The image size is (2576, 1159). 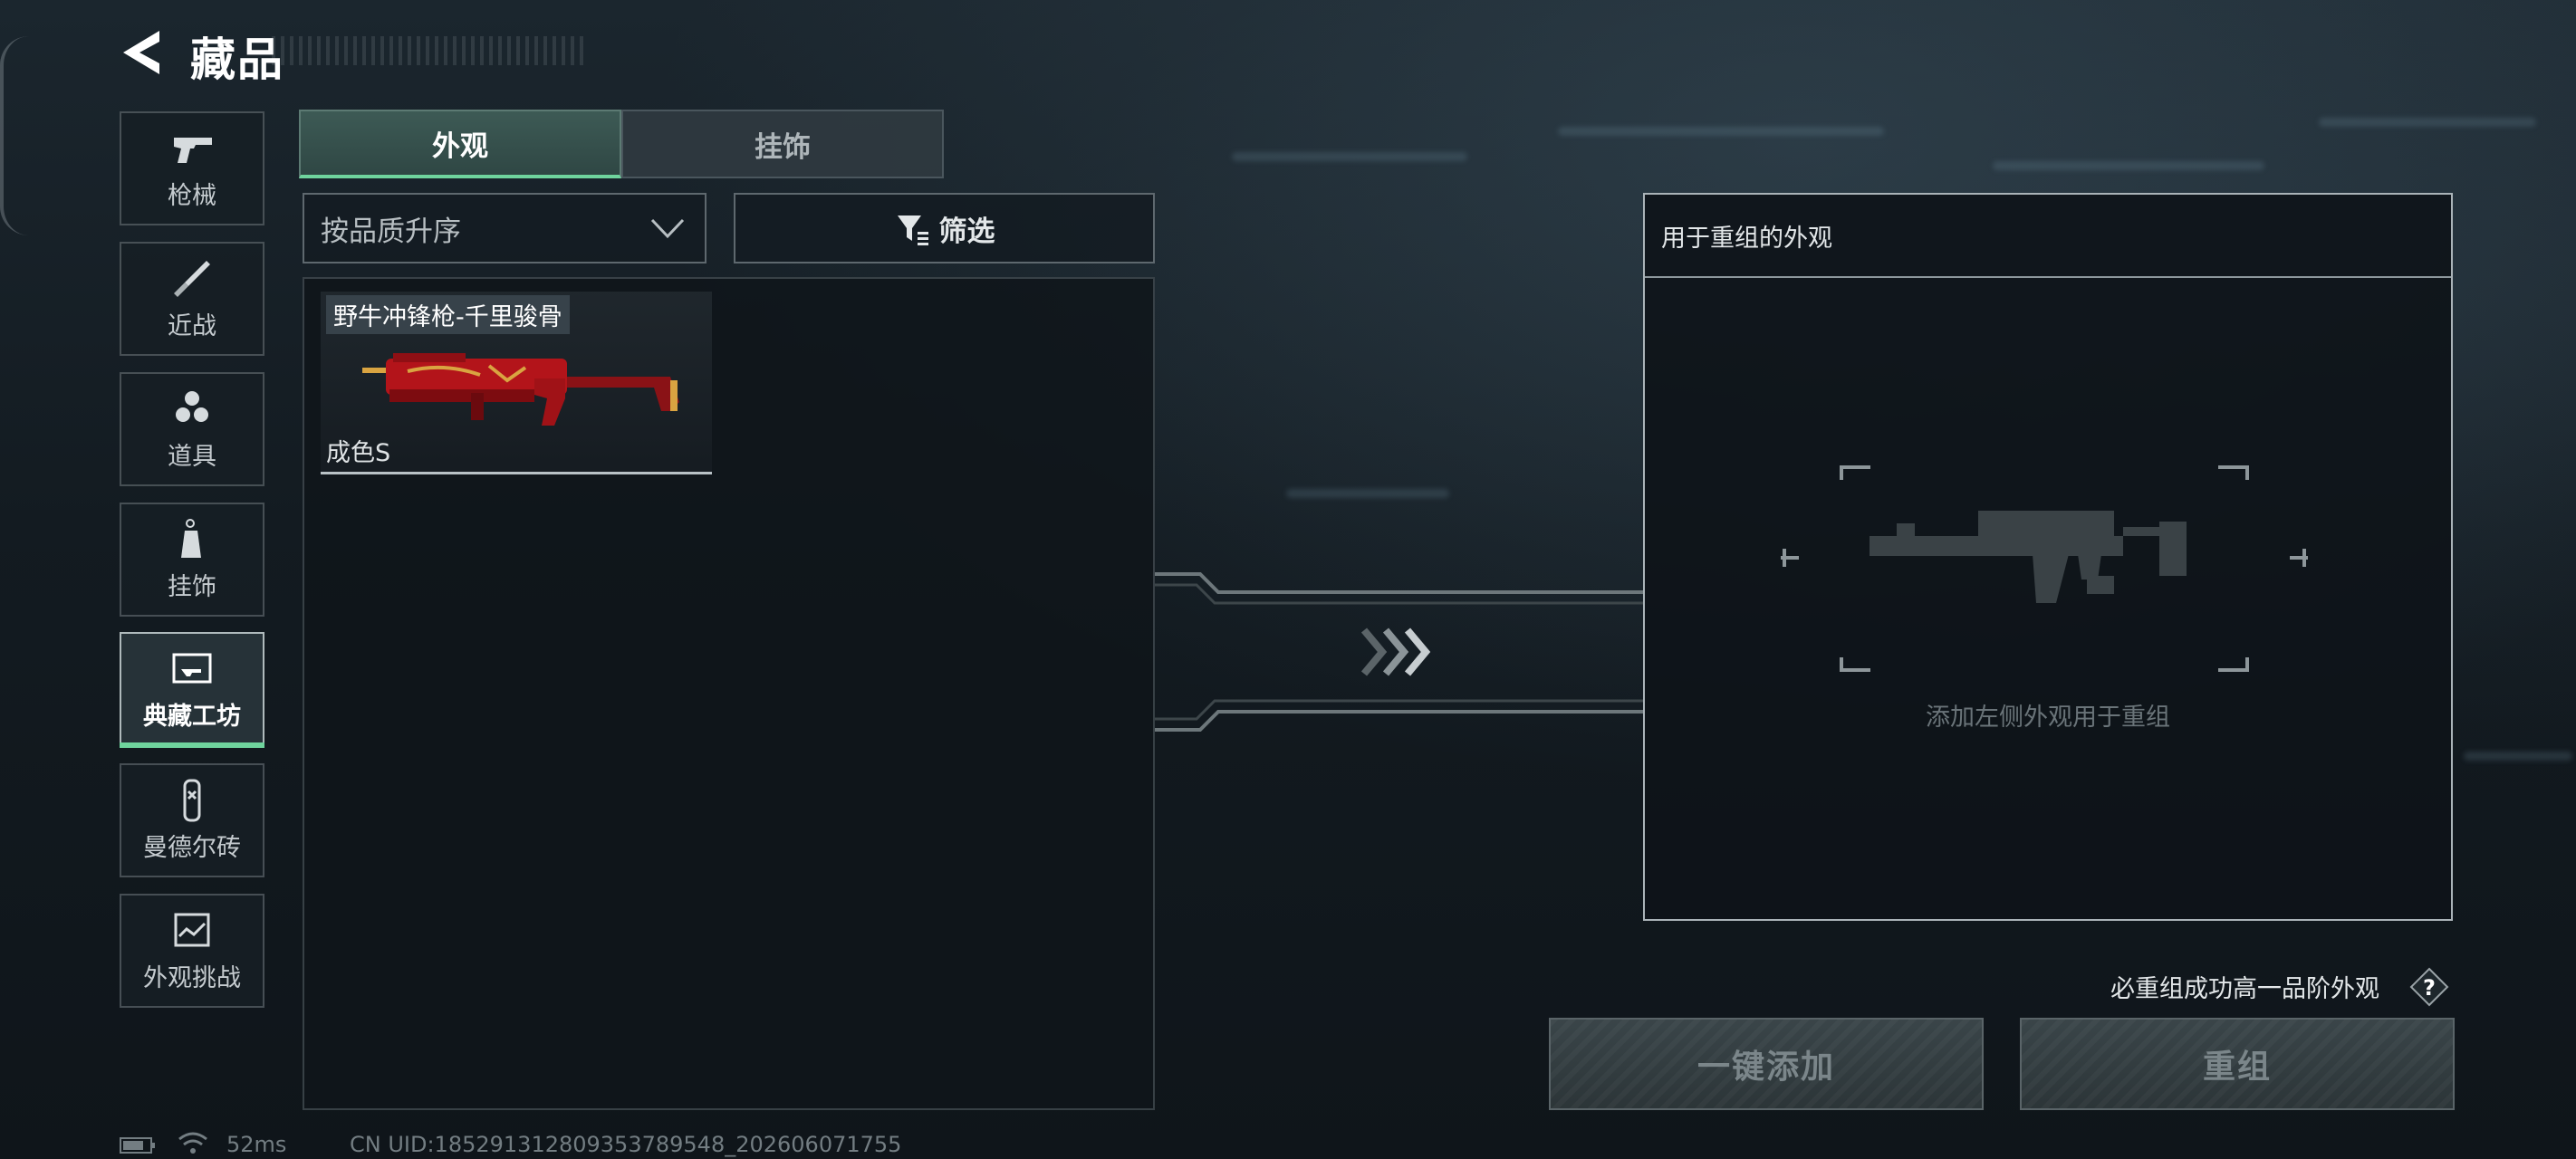 I want to click on sidebar-item-guns: 枪械, so click(x=192, y=168).